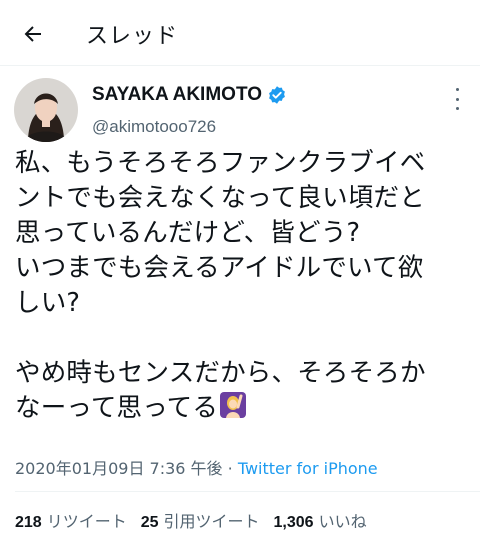 The height and width of the screenshot is (544, 480). What do you see at coordinates (233, 410) in the screenshot?
I see `person-raising-hand-emoji-icon` at bounding box center [233, 410].